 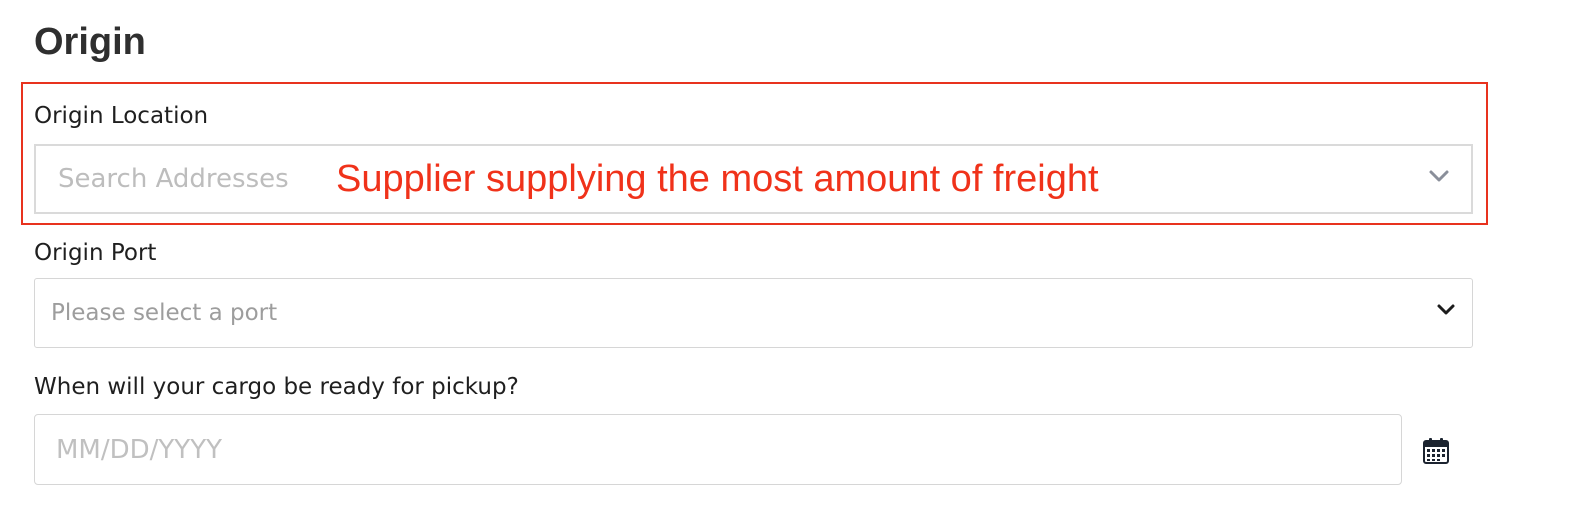 I want to click on chevron-down-icon, so click(x=1446, y=310).